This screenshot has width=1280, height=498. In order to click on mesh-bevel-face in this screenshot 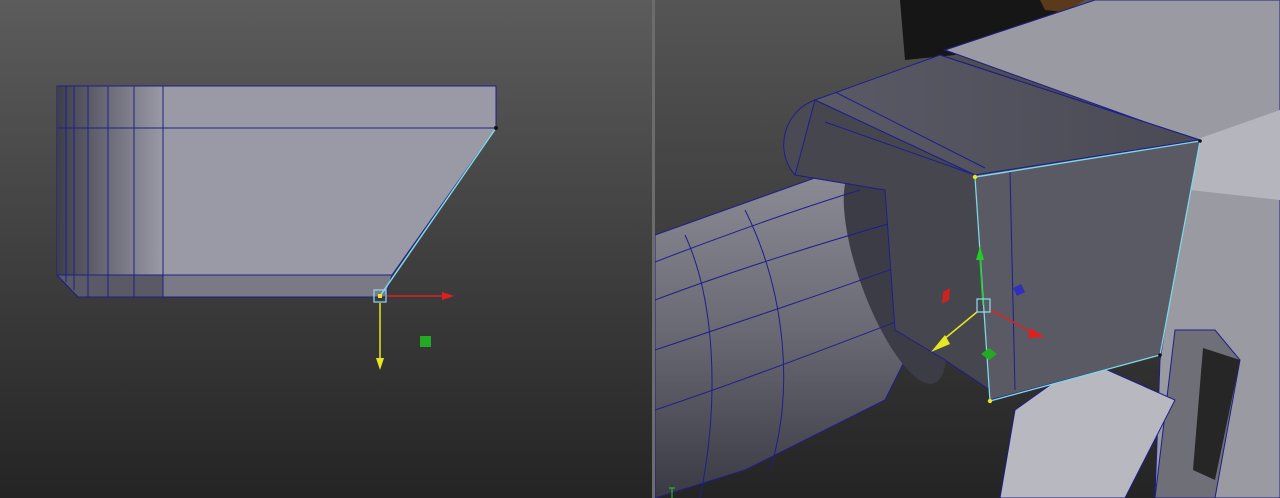, I will do `click(110, 180)`.